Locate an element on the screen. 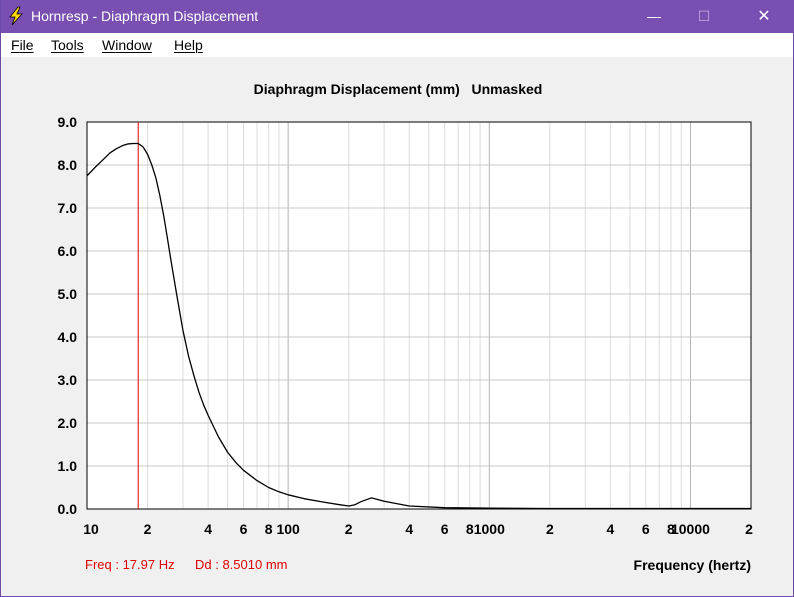 This screenshot has height=597, width=794. menu-help-label: elp is located at coordinates (193, 45).